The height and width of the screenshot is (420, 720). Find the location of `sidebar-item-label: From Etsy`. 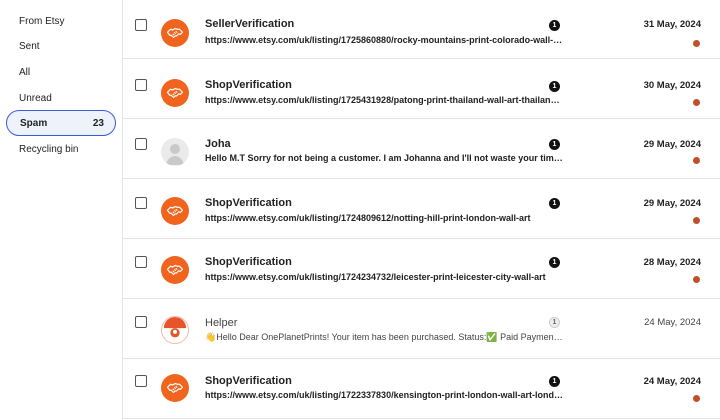

sidebar-item-label: From Etsy is located at coordinates (42, 21).